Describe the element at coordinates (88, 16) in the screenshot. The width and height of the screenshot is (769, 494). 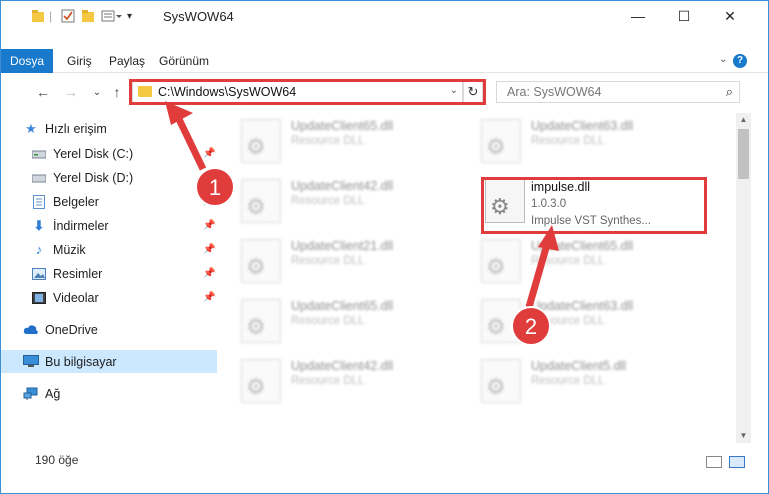
I see `new-folder-icon` at that location.